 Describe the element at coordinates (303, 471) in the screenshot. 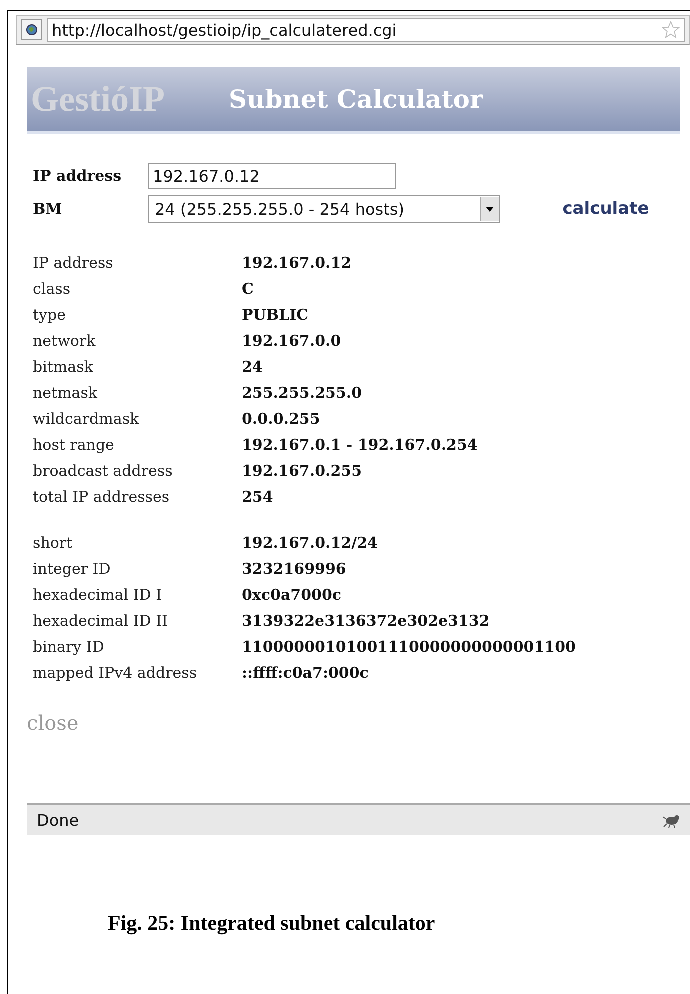

I see `result-value: 192.167.0.255` at that location.